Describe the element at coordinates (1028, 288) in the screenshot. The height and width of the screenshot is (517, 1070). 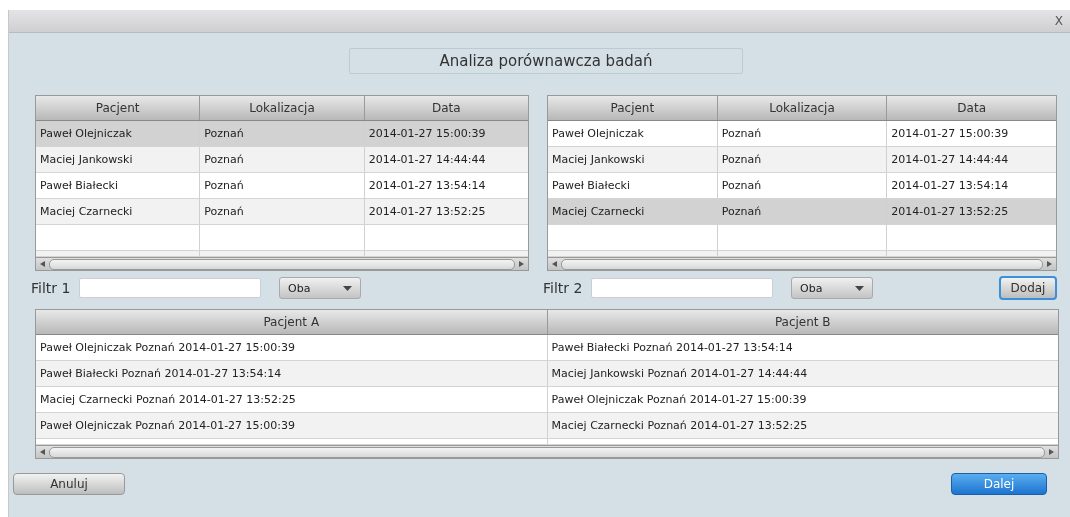
I see `add-button: Dodaj` at that location.